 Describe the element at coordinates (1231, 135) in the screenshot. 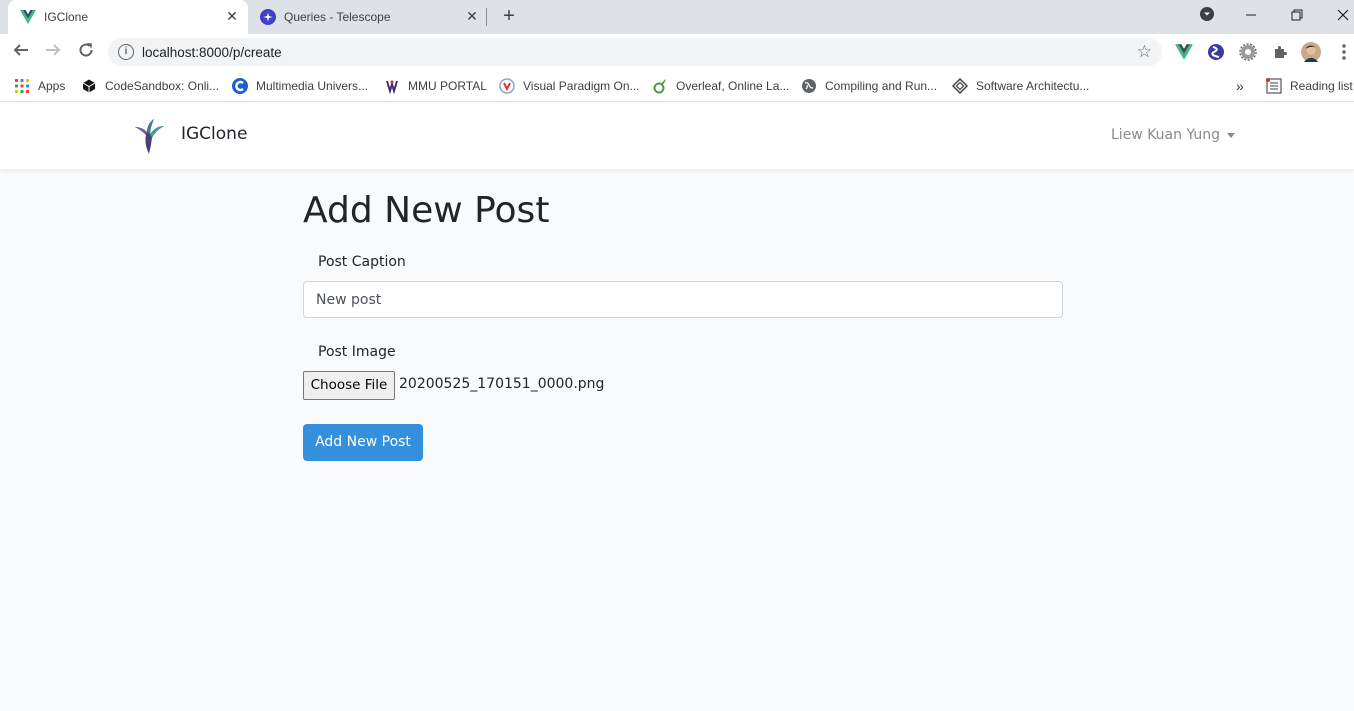

I see `caret-down-icon` at that location.